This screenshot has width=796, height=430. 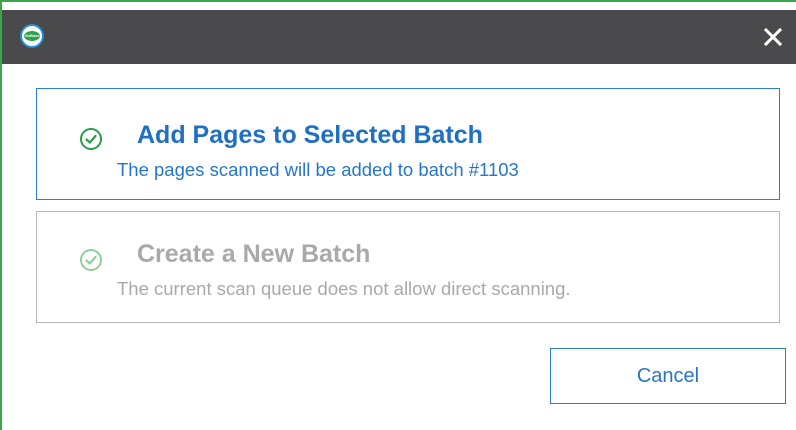 I want to click on option-title: Create a New Batch, so click(x=254, y=254).